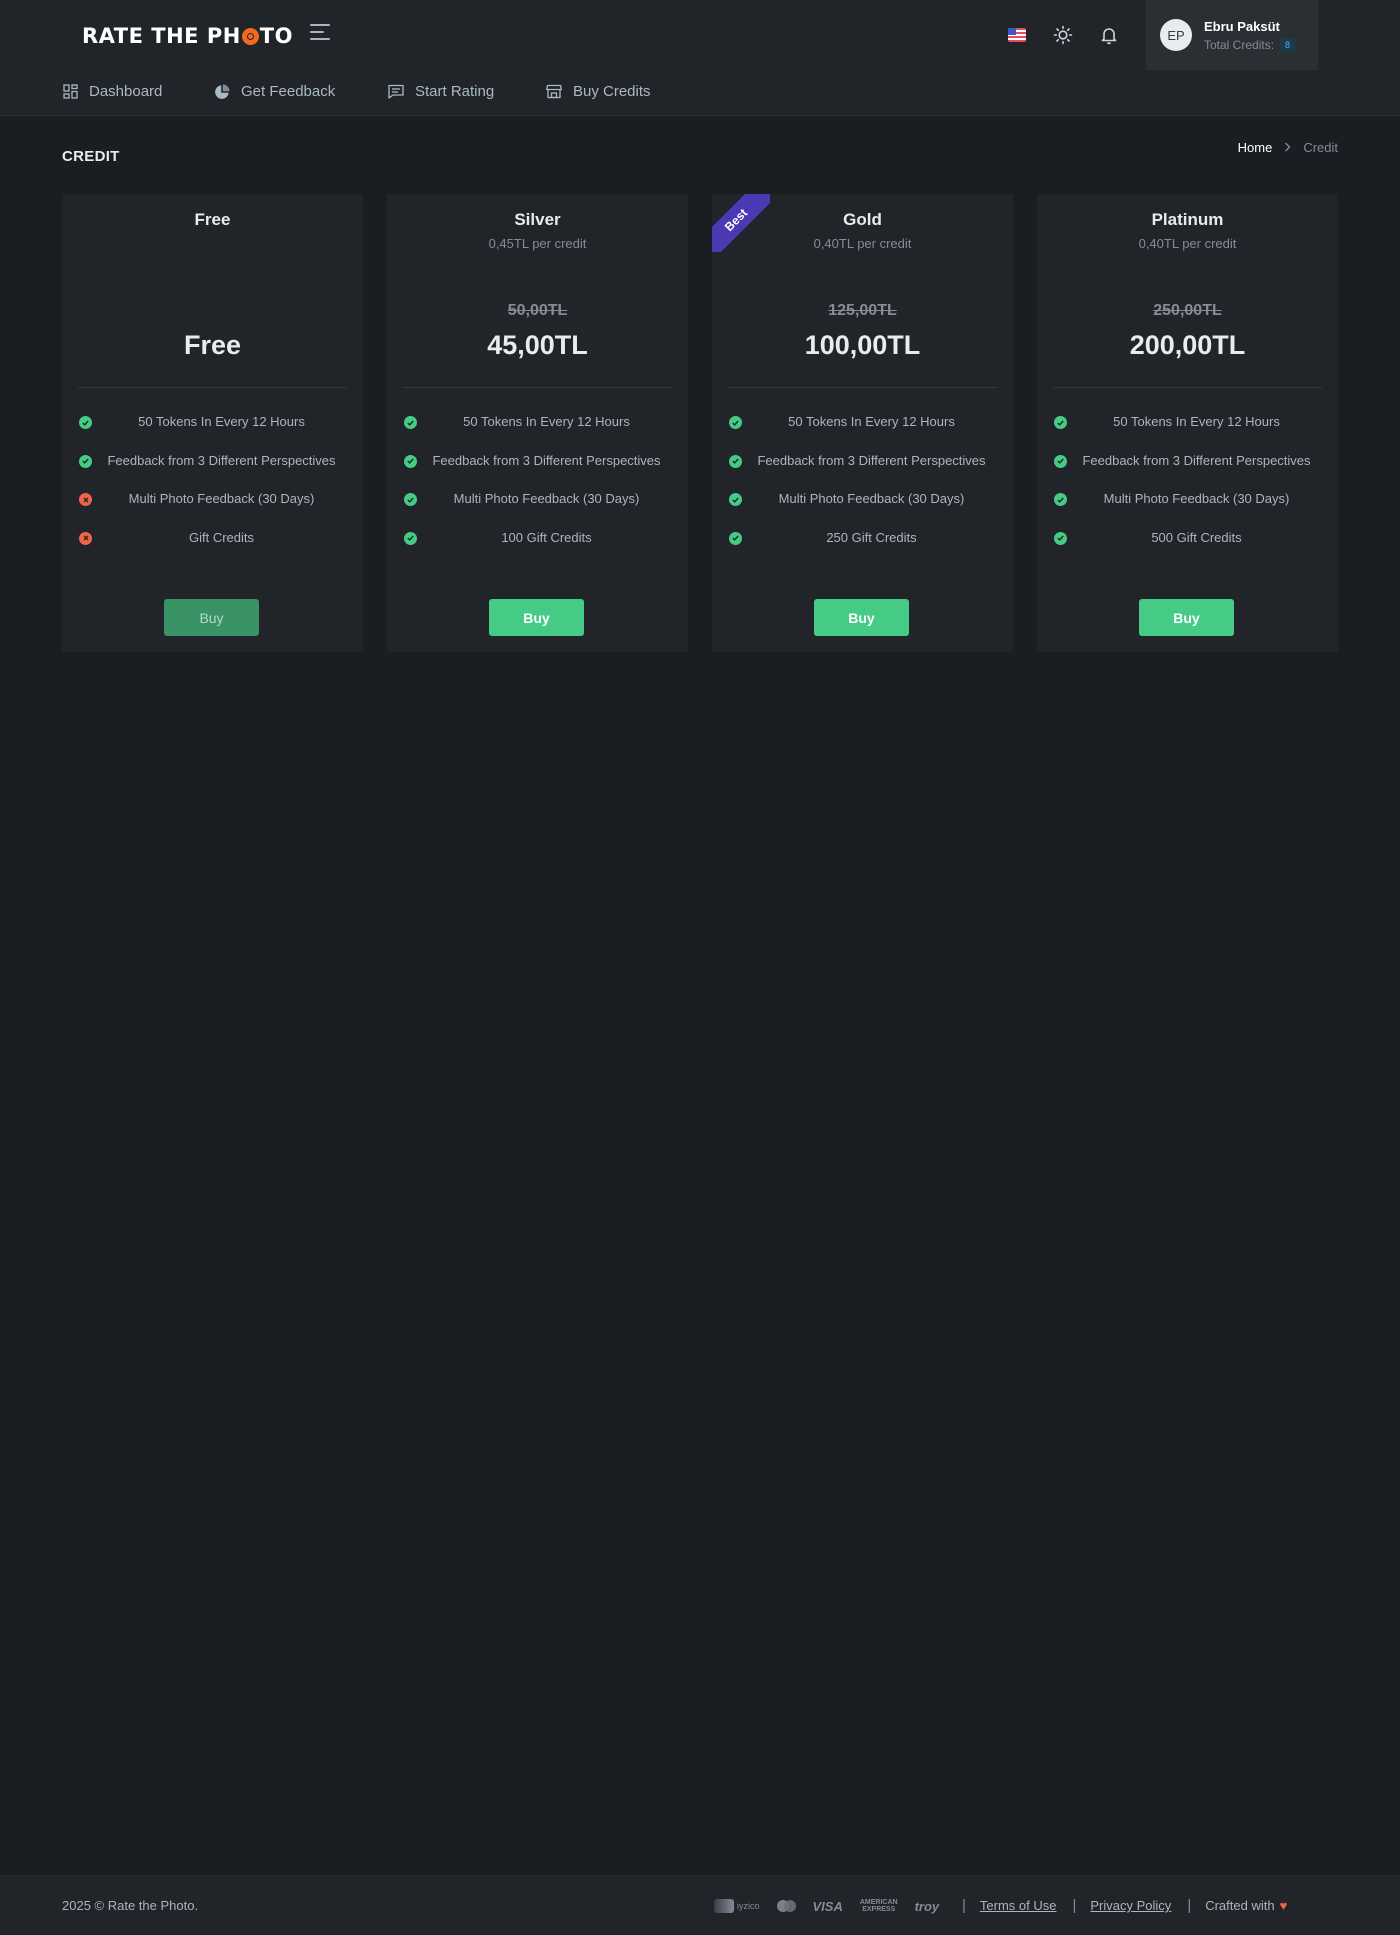  Describe the element at coordinates (212, 345) in the screenshot. I see `plan-price: Free` at that location.